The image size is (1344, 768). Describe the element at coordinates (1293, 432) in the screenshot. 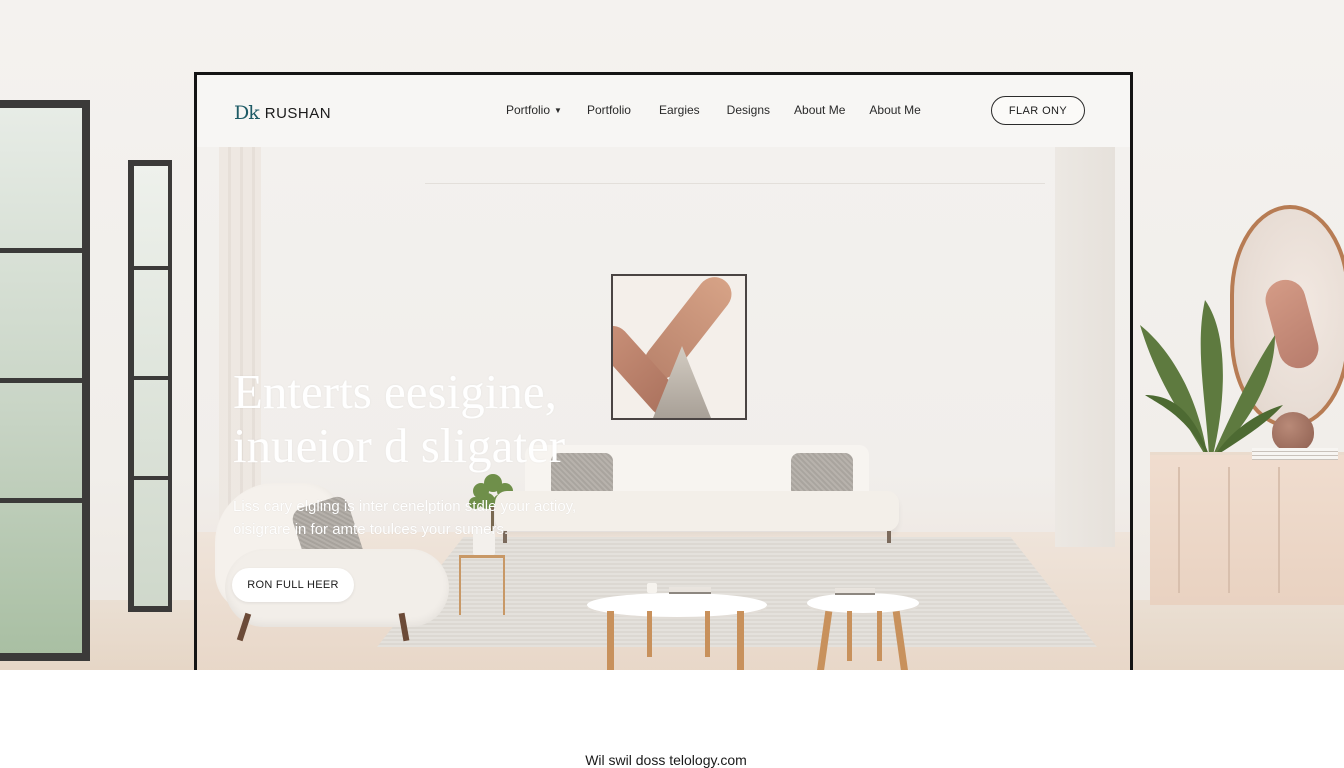

I see `room-vase` at that location.